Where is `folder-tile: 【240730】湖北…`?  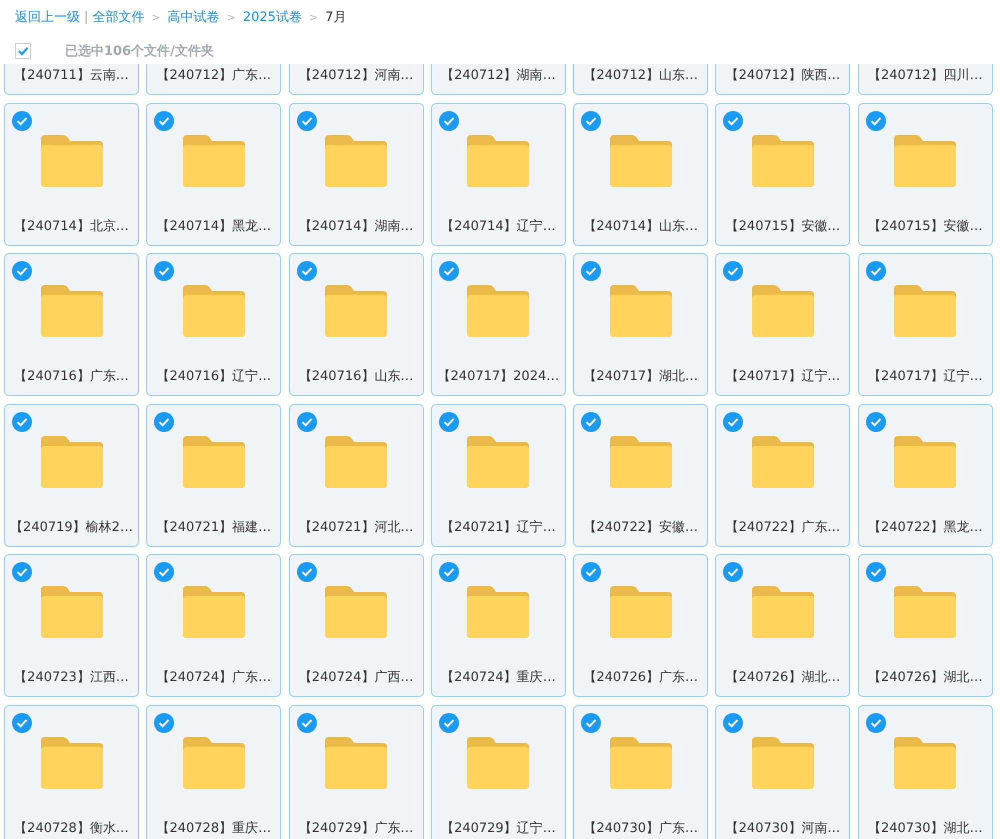
folder-tile: 【240730】湖北… is located at coordinates (925, 771).